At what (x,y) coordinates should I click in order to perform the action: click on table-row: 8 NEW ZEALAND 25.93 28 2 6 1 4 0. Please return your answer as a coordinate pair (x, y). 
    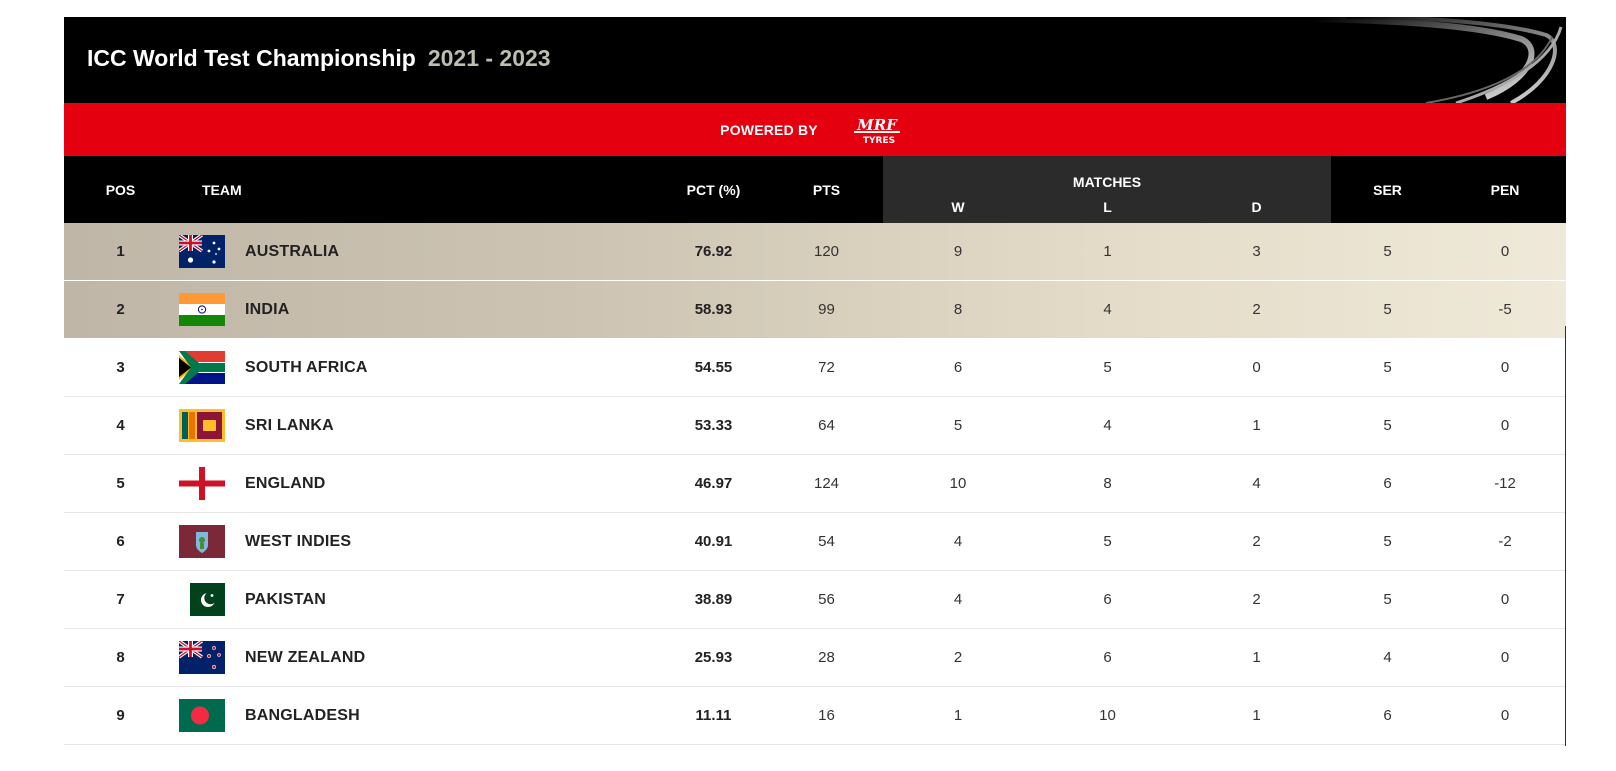
    Looking at the image, I should click on (815, 657).